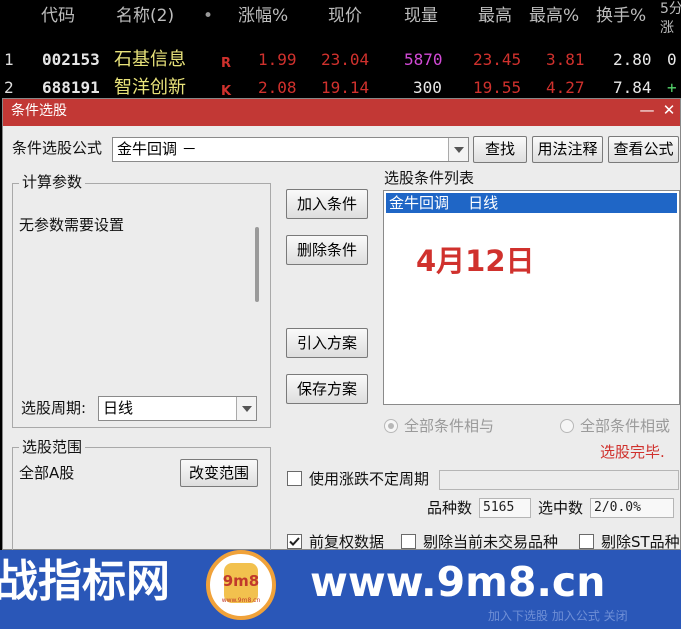 The image size is (681, 629). Describe the element at coordinates (475, 261) in the screenshot. I see `date-annotation: 4月12日` at that location.